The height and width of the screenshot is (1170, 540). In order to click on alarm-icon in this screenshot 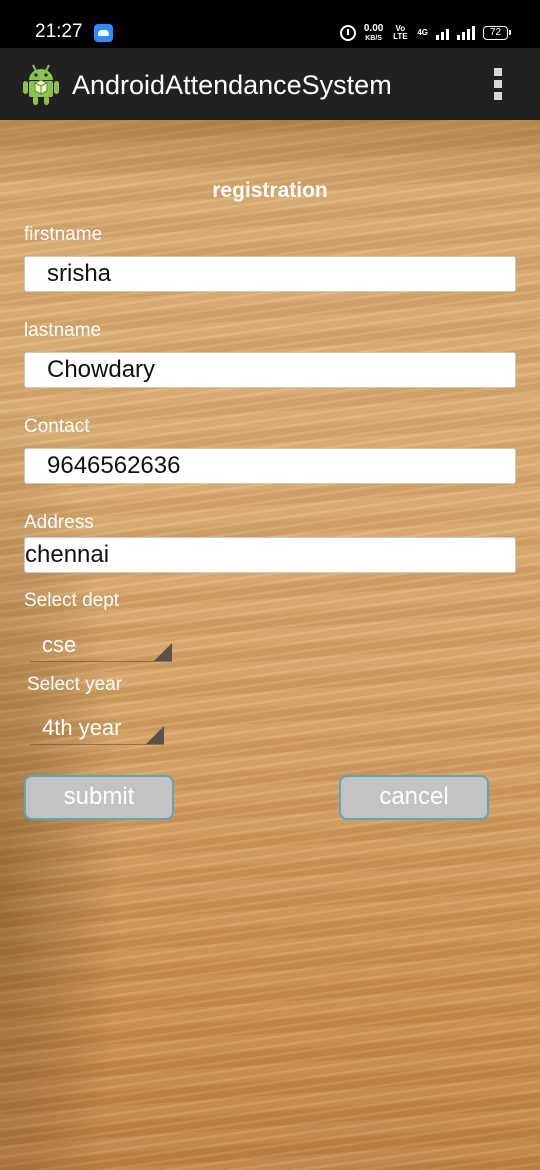, I will do `click(347, 33)`.